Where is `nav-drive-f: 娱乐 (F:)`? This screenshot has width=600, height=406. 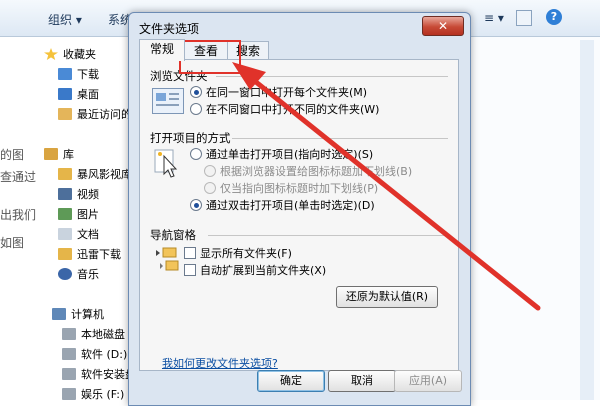 nav-drive-f: 娱乐 (F:) is located at coordinates (93, 394).